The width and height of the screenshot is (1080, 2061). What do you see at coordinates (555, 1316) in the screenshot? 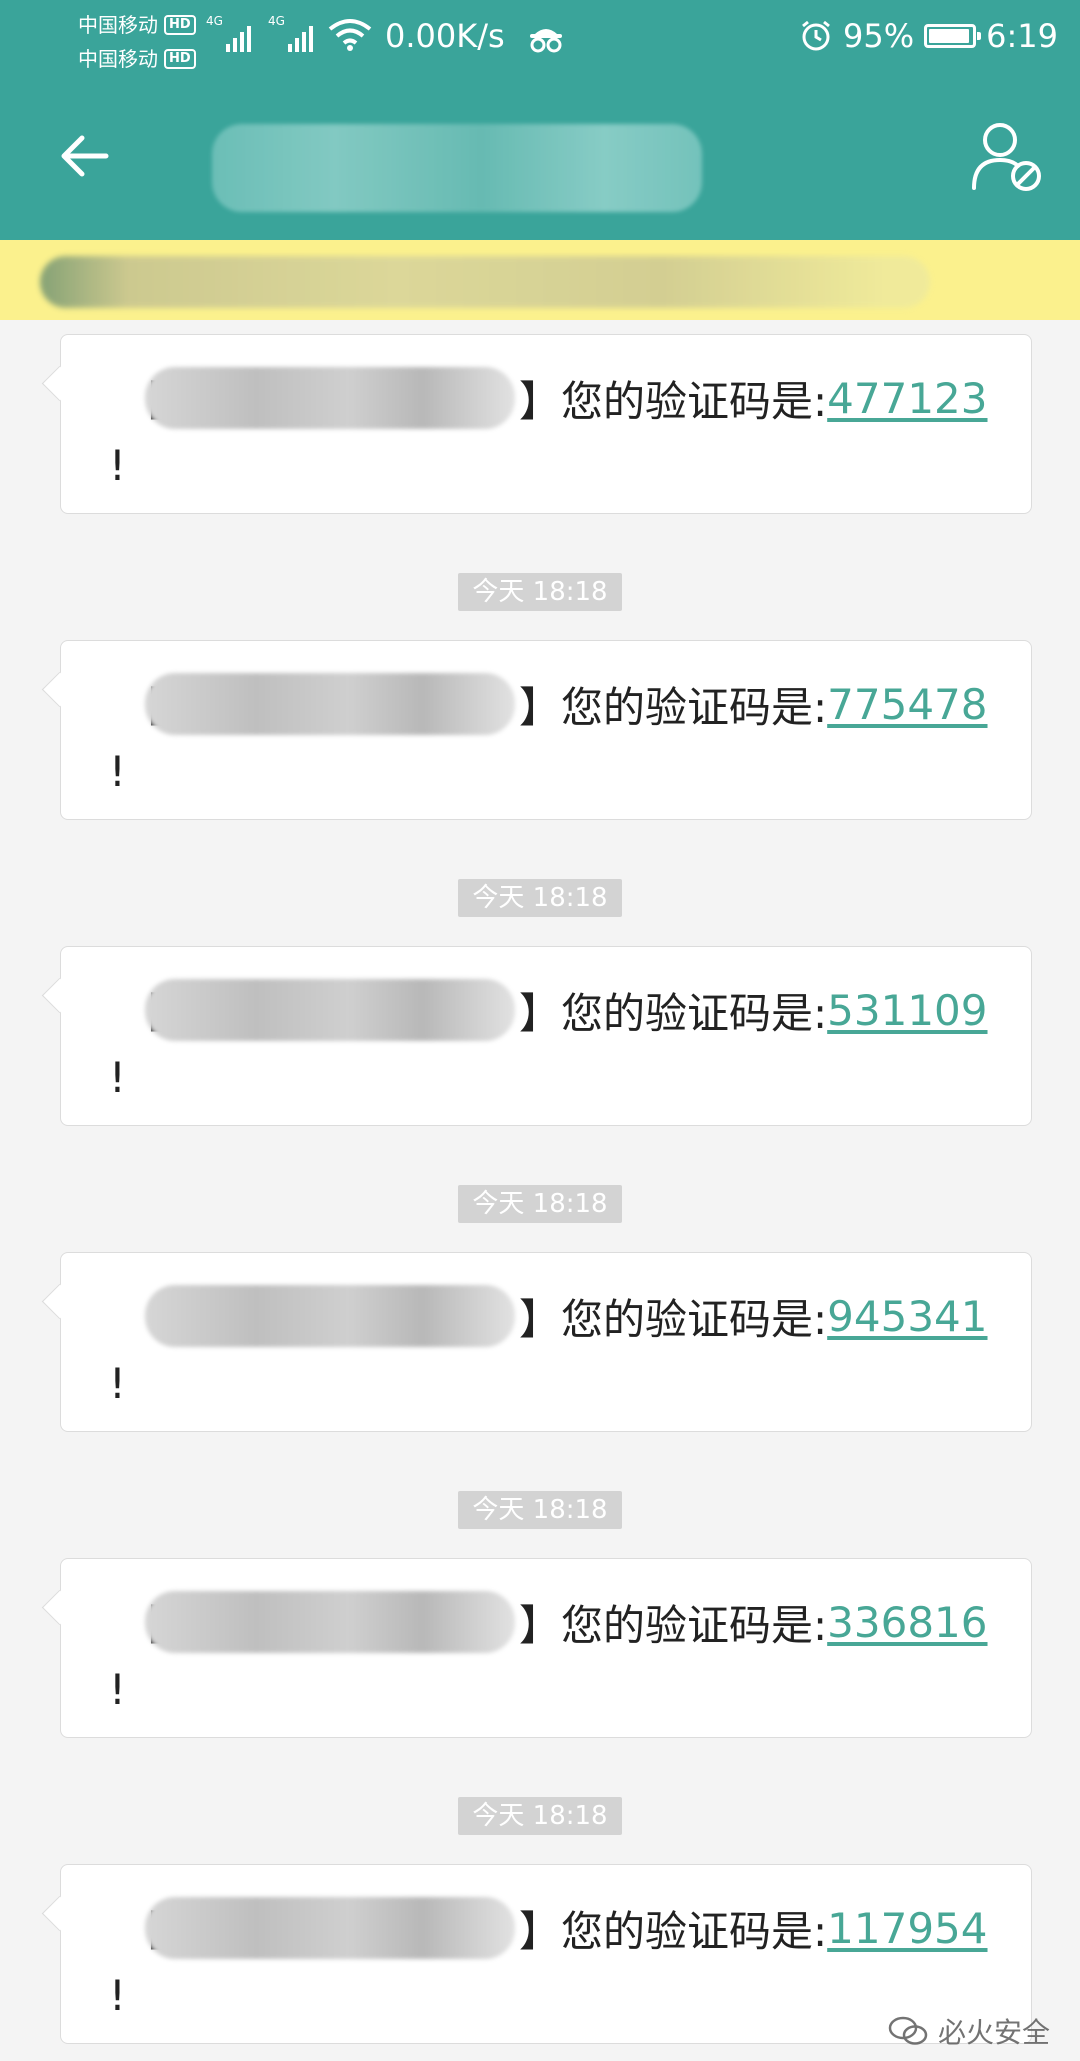
I see `message-text: 】您的验证码是: 945341` at bounding box center [555, 1316].